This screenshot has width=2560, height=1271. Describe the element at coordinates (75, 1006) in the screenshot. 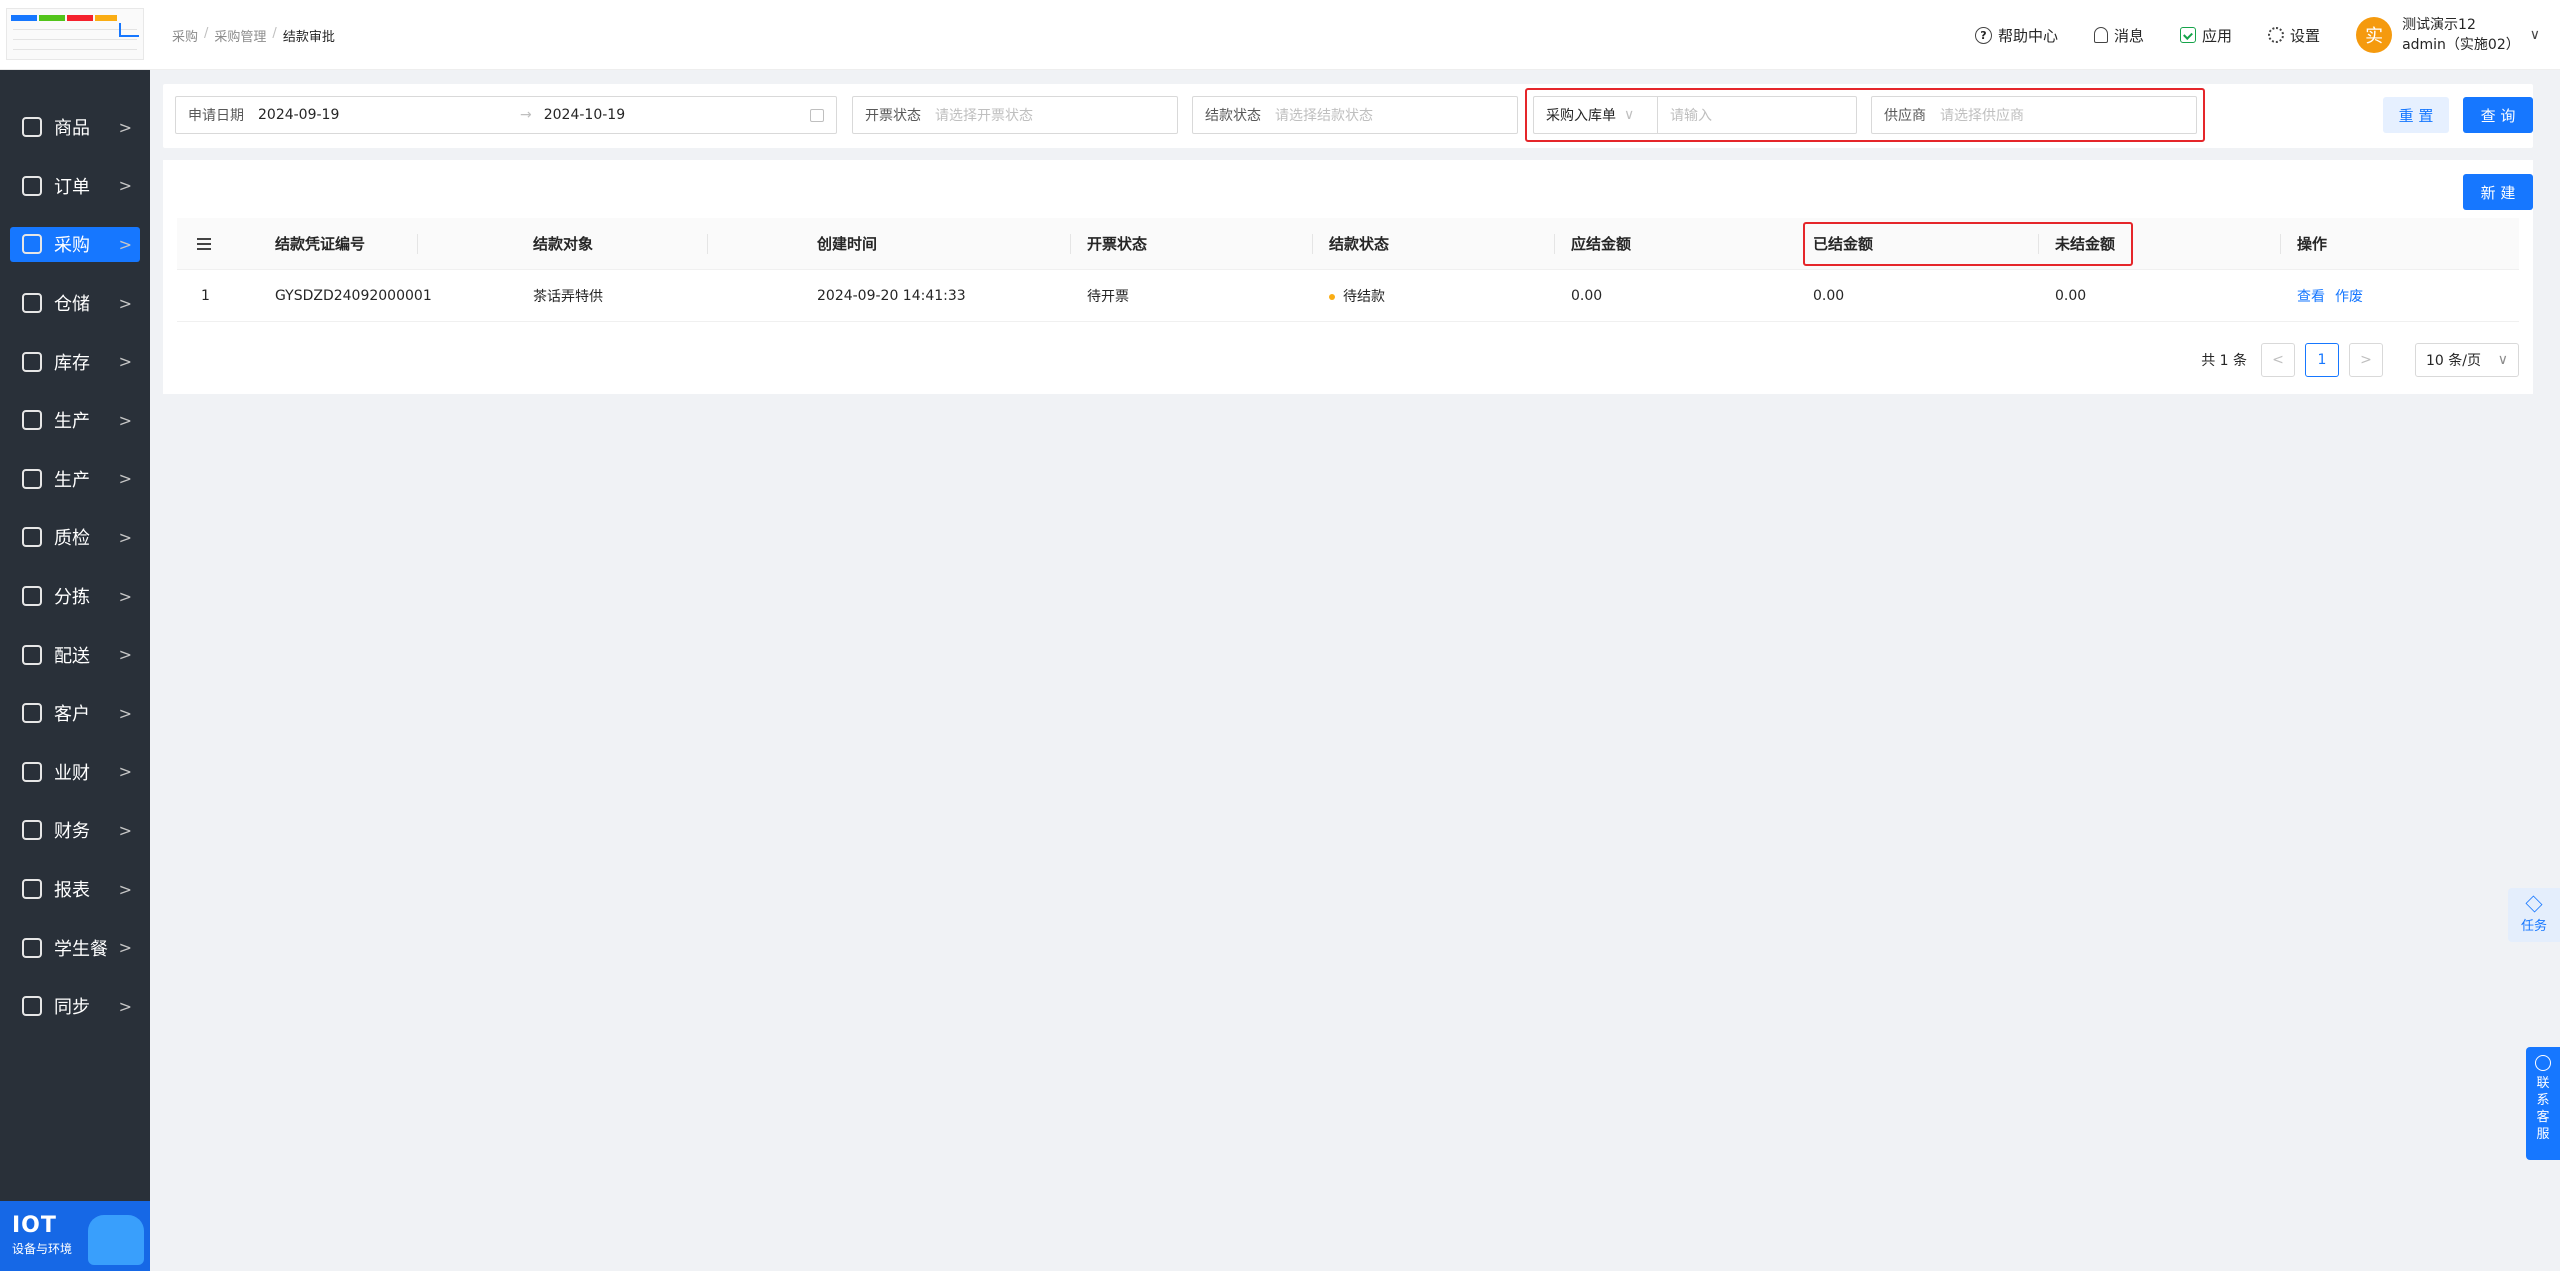

I see `sidebar-item-15: 同步 >` at that location.